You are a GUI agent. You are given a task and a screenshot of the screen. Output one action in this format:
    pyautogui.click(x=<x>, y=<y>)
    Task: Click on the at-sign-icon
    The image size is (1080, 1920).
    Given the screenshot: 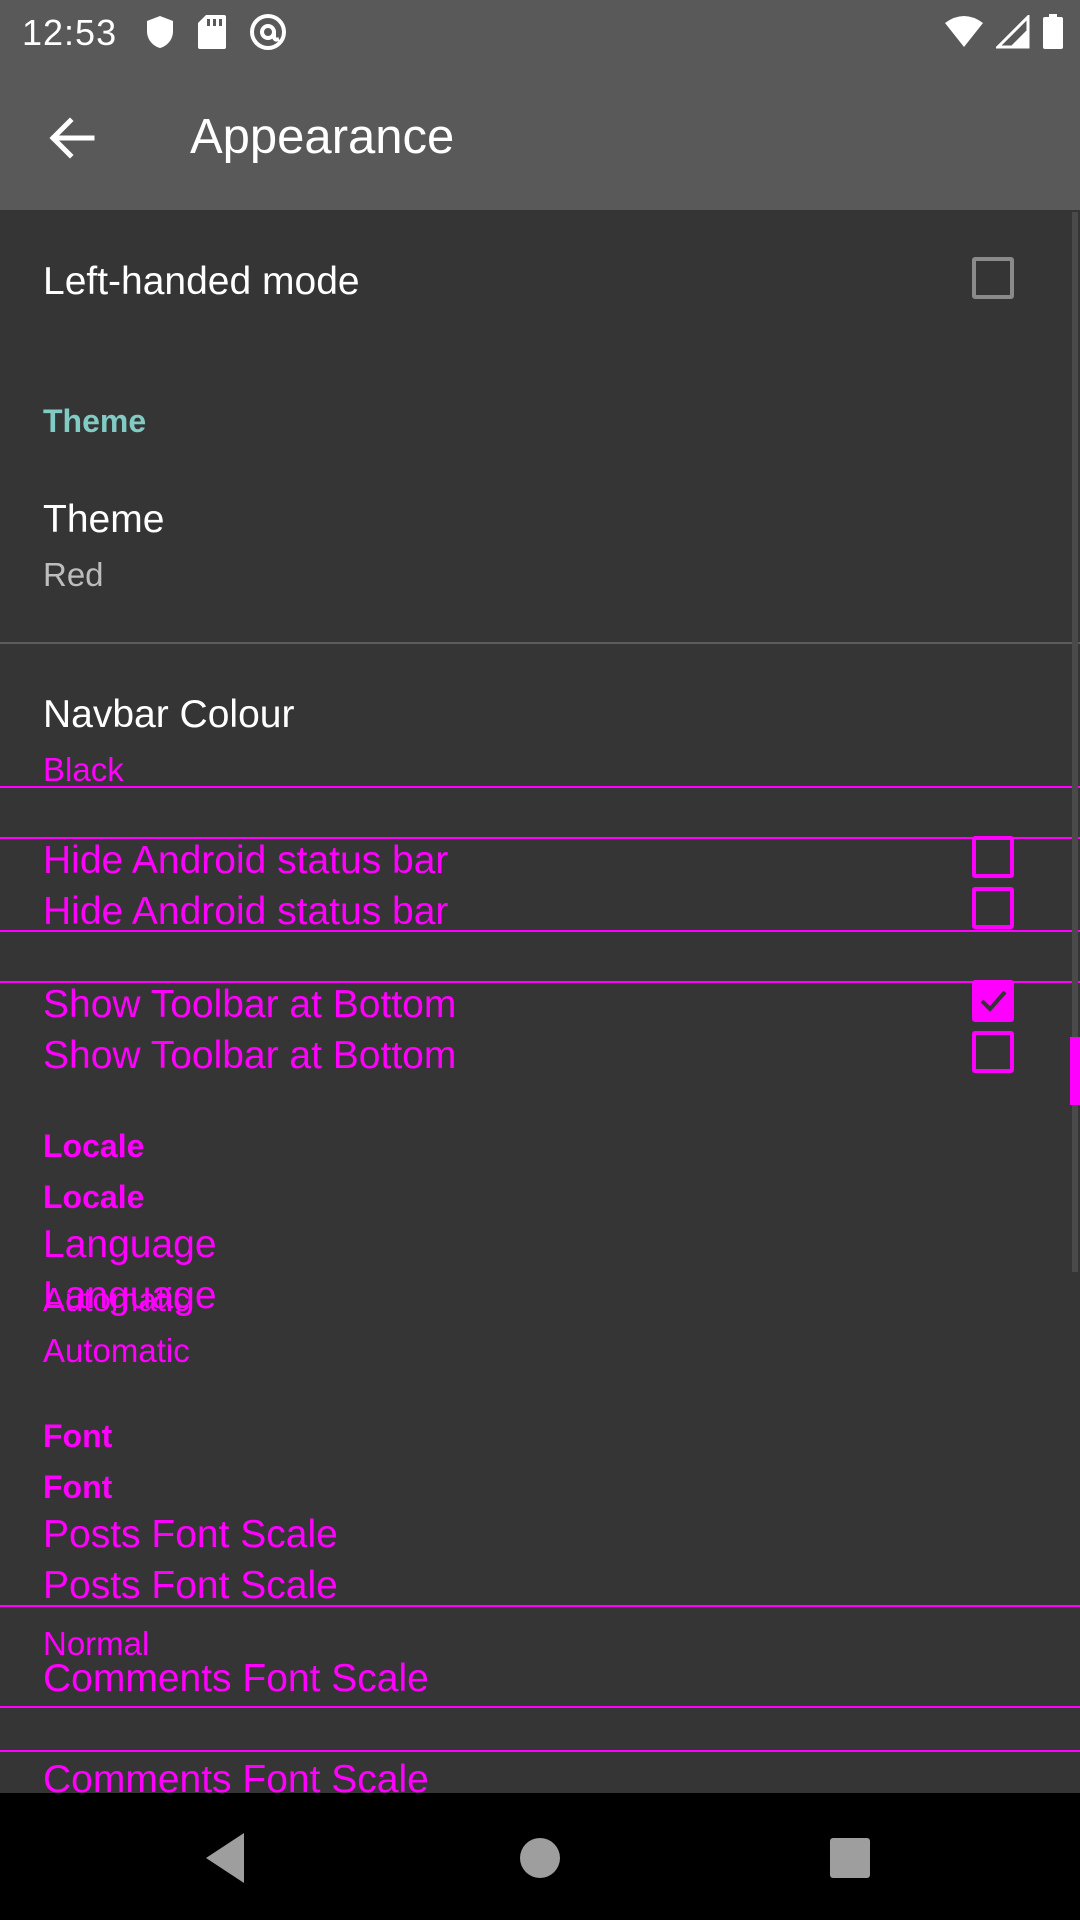 What is the action you would take?
    pyautogui.click(x=268, y=32)
    